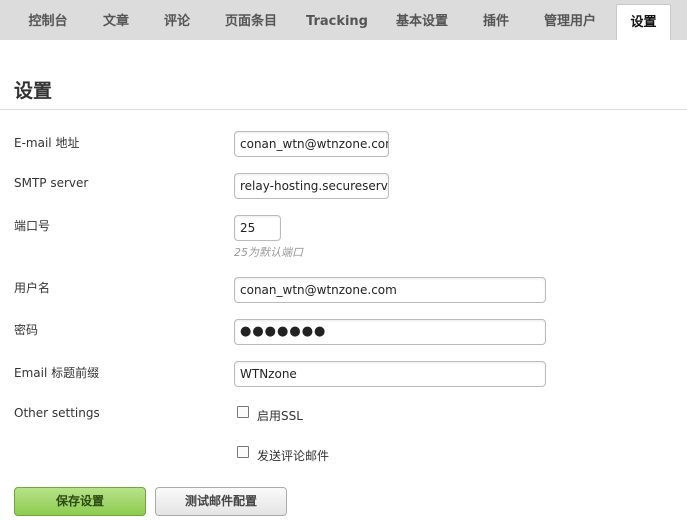  I want to click on port-label: 端口号, so click(32, 226).